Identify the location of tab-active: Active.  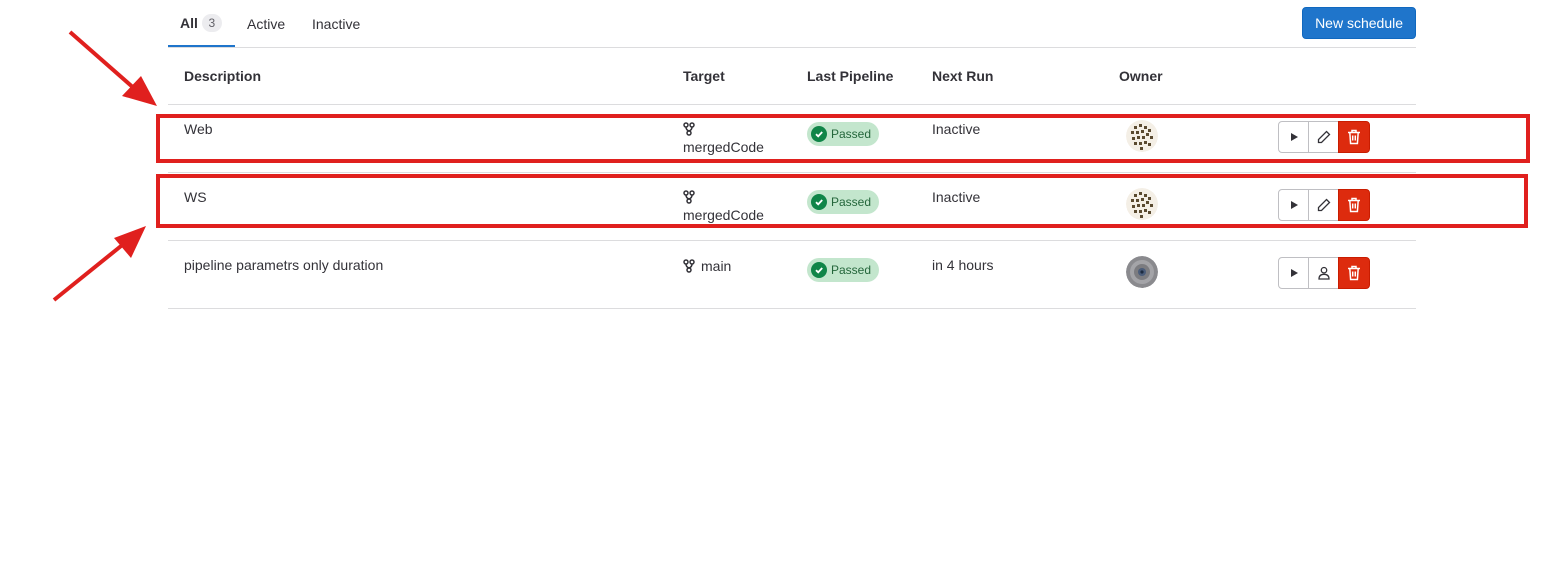
(266, 23).